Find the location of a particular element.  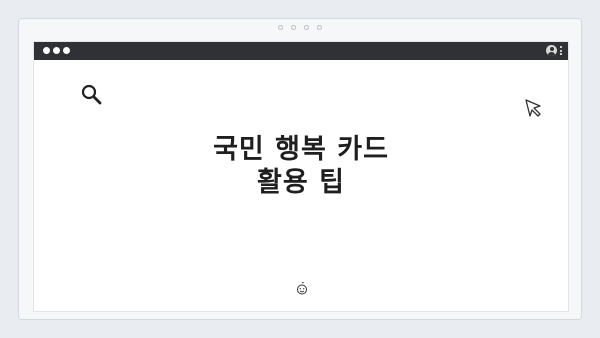

cursor-icon is located at coordinates (533, 108).